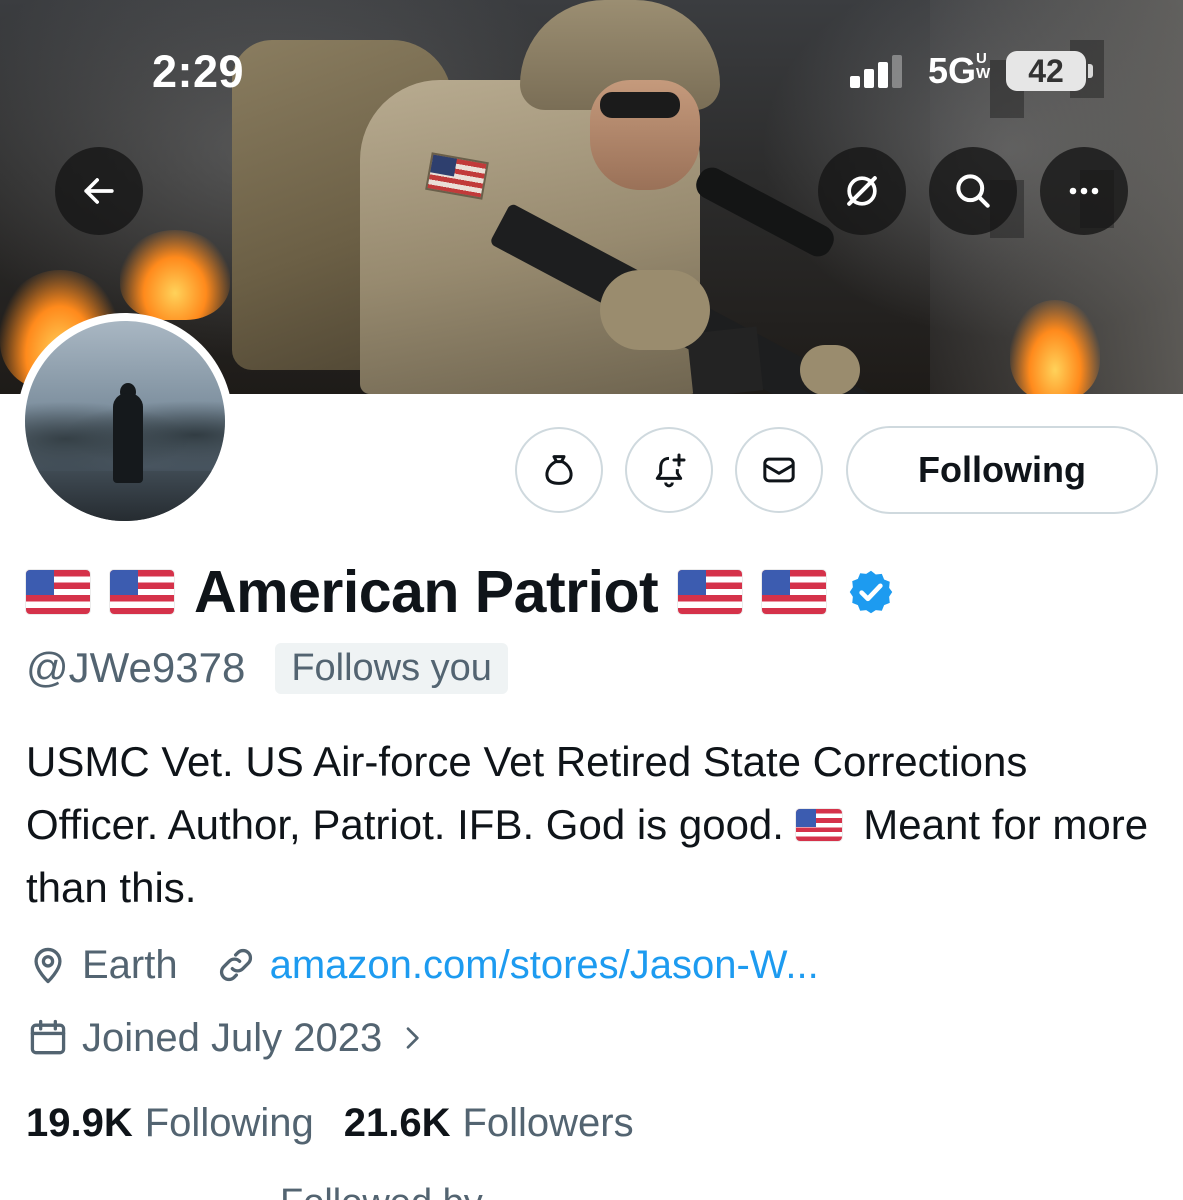 Image resolution: width=1183 pixels, height=1200 pixels. Describe the element at coordinates (640, 105) in the screenshot. I see `soldier-goggles` at that location.